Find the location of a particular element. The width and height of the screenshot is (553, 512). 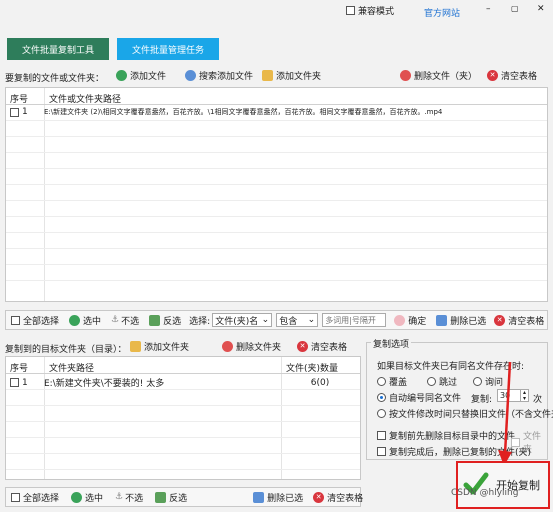

by-modified-label: 按文件修改时间只替换旧文件（不含文件夹） is located at coordinates (471, 415).